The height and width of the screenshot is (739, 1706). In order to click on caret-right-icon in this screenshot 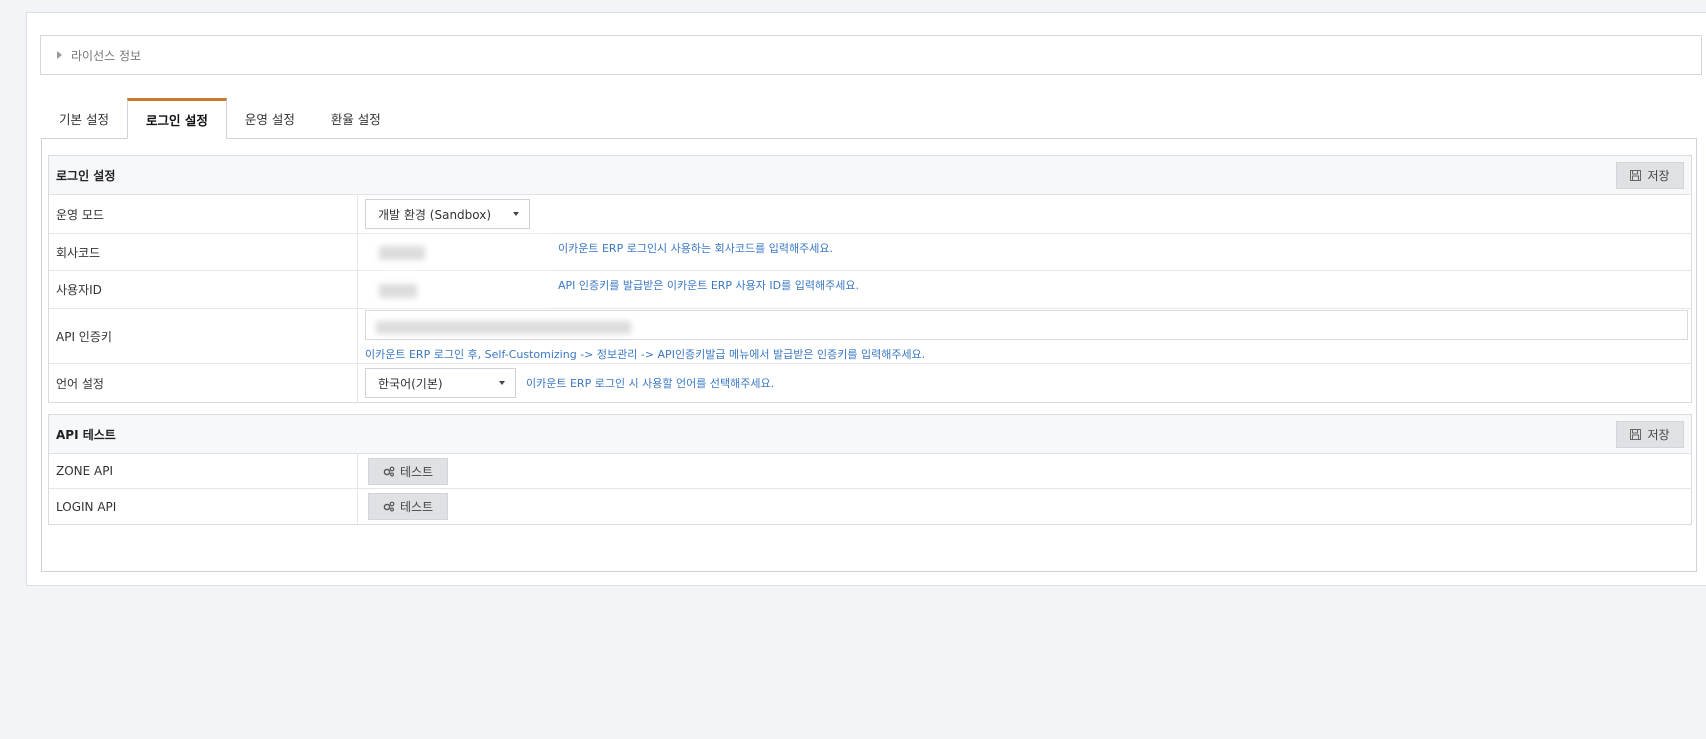, I will do `click(59, 55)`.